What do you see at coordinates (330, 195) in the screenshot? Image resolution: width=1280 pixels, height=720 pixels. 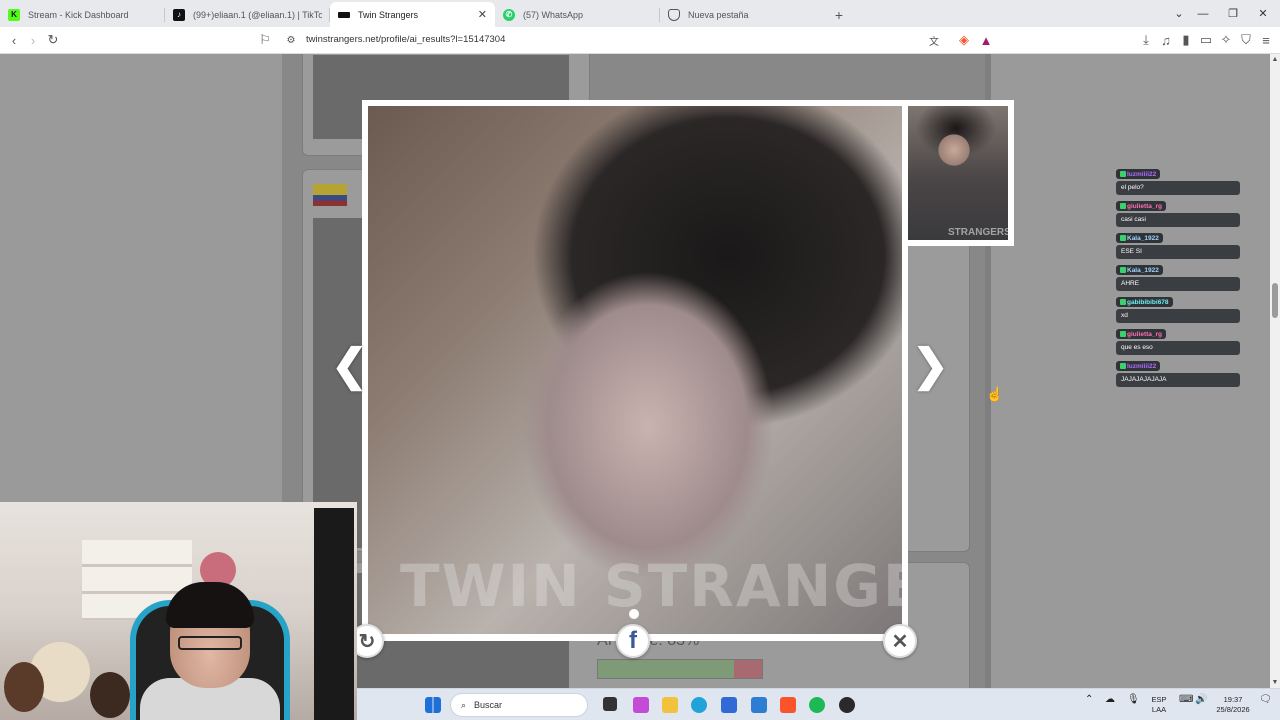 I see `colombia-flag-icon` at bounding box center [330, 195].